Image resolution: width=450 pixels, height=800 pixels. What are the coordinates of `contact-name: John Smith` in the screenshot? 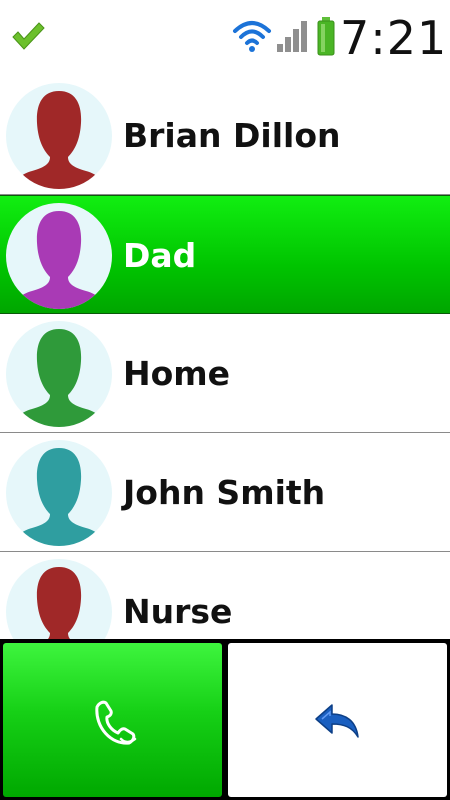 It's located at (224, 492).